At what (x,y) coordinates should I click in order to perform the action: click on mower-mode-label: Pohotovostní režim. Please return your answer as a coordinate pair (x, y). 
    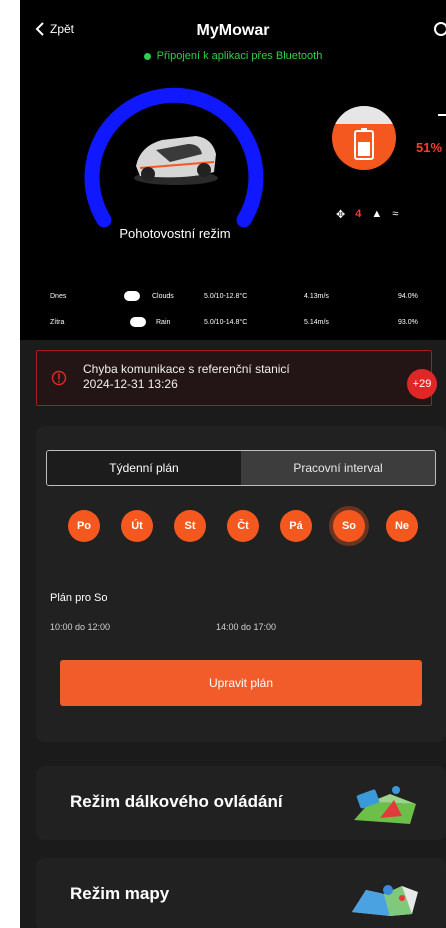
    Looking at the image, I should click on (175, 233).